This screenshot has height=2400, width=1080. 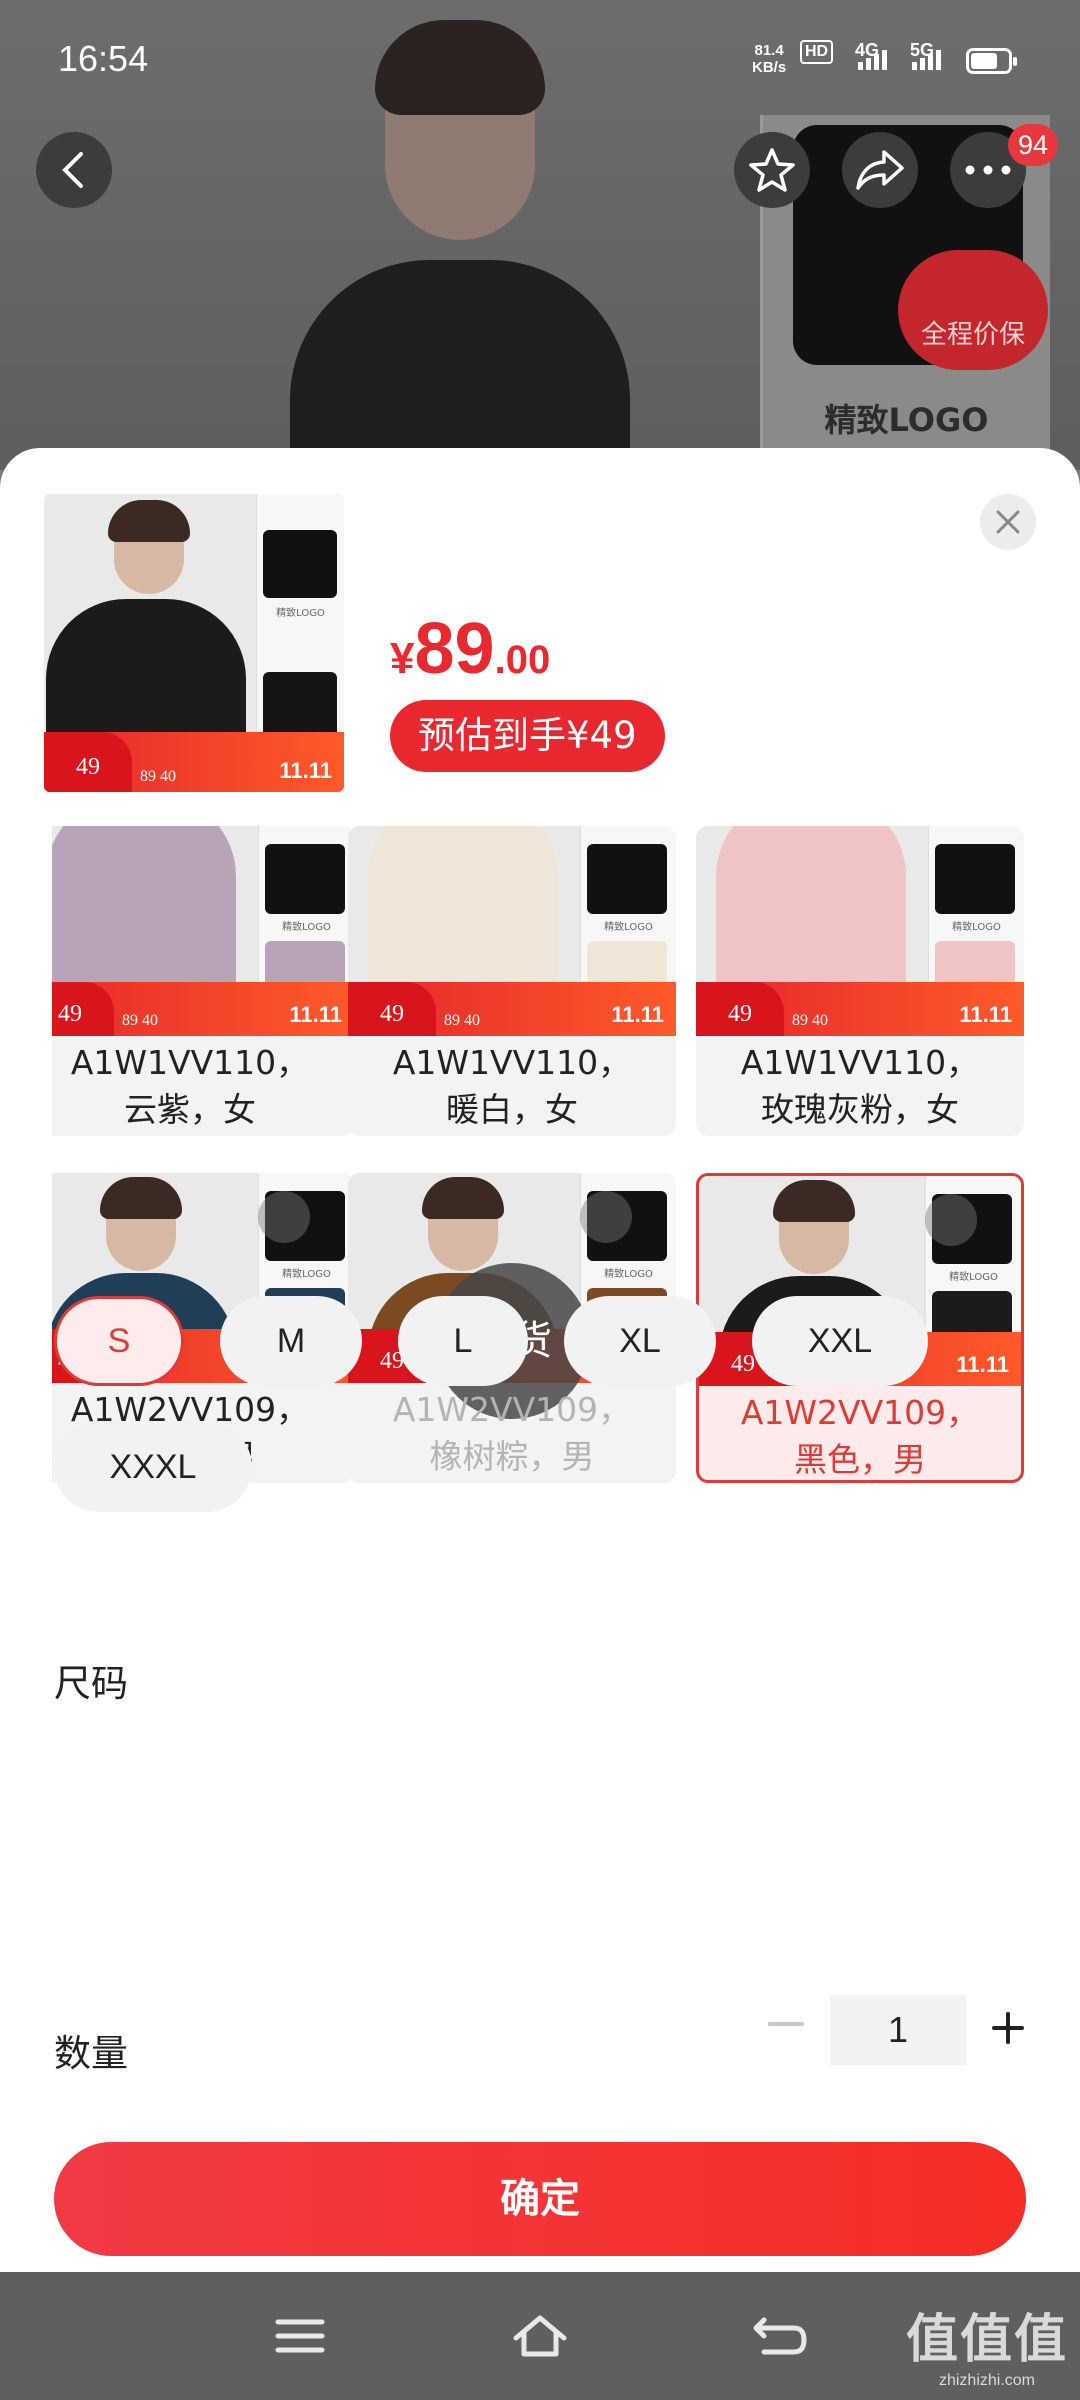 I want to click on favorite-icon, so click(x=772, y=170).